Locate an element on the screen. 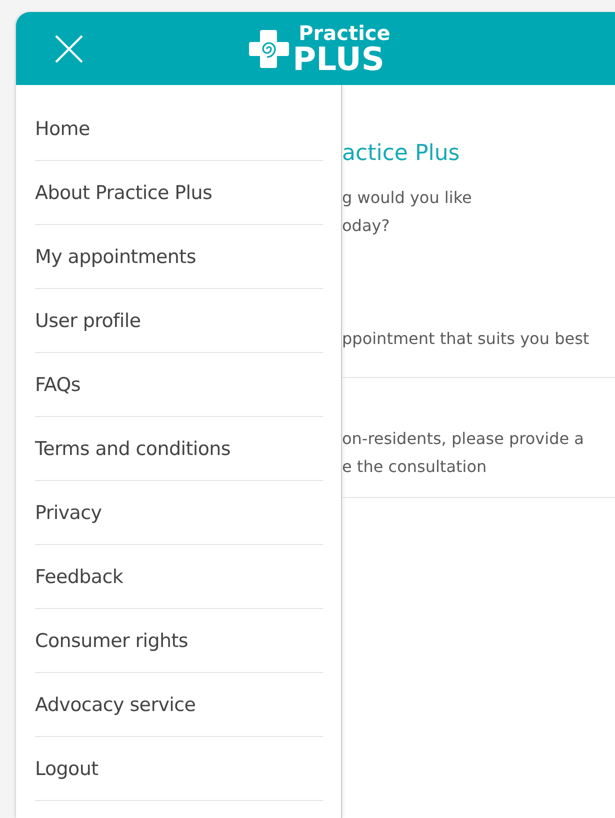 The height and width of the screenshot is (818, 615). logo-text: Practice is located at coordinates (344, 32).